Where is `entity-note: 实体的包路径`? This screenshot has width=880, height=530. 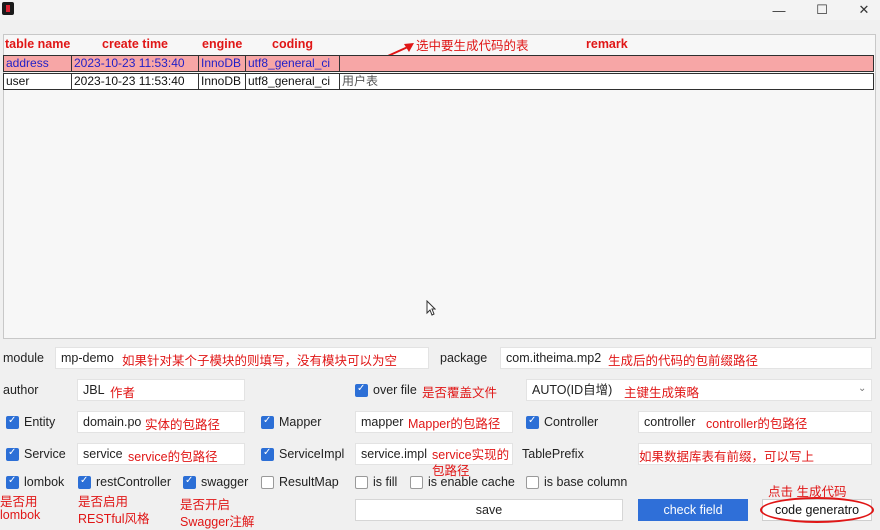 entity-note: 实体的包路径 is located at coordinates (183, 425).